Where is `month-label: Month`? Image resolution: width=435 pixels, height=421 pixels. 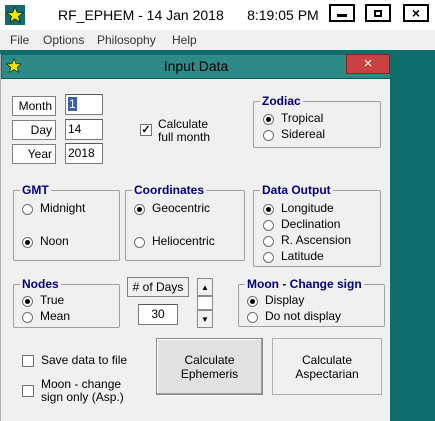 month-label: Month is located at coordinates (34, 106).